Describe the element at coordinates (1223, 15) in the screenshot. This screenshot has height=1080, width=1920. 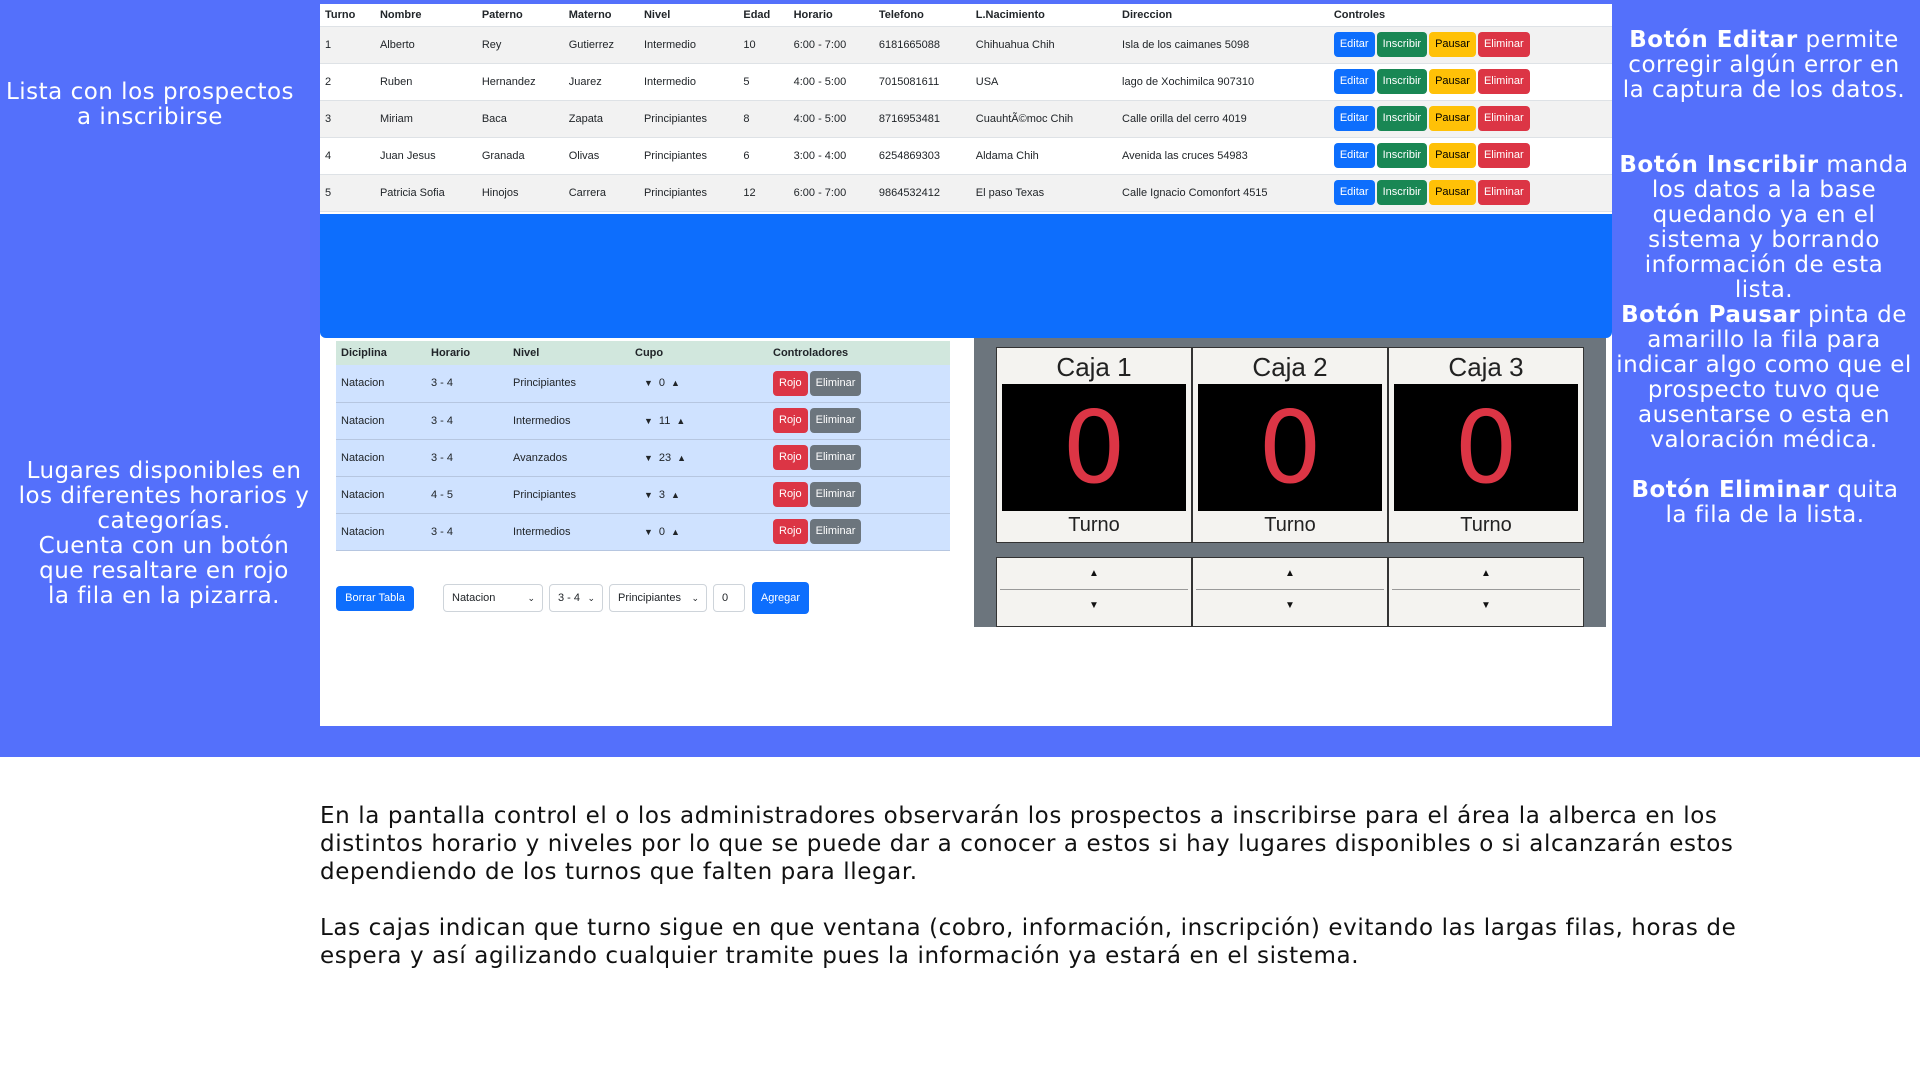
I see `column-header: Direccion` at that location.